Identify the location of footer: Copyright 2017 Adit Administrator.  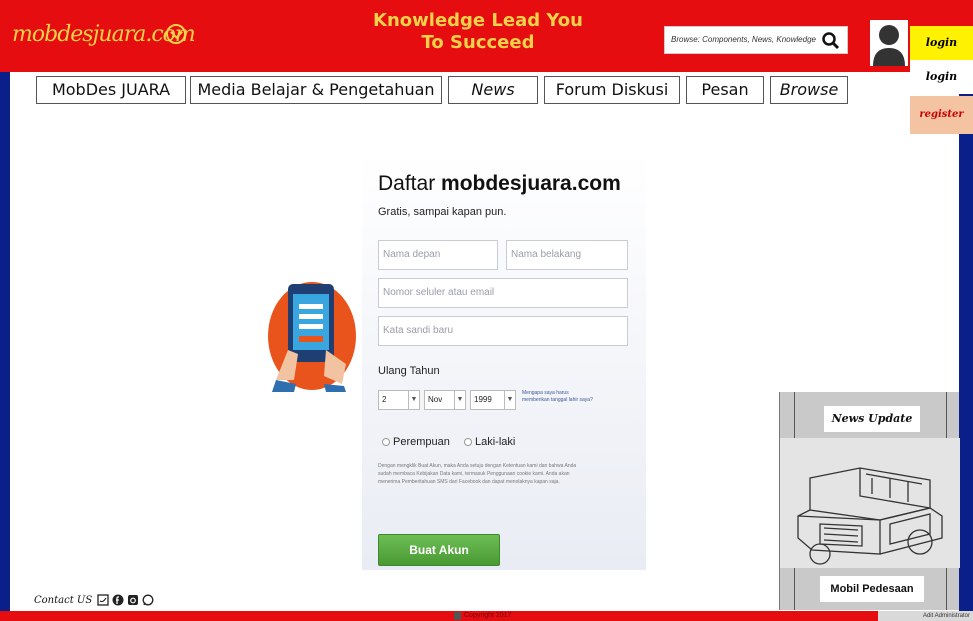
(486, 616).